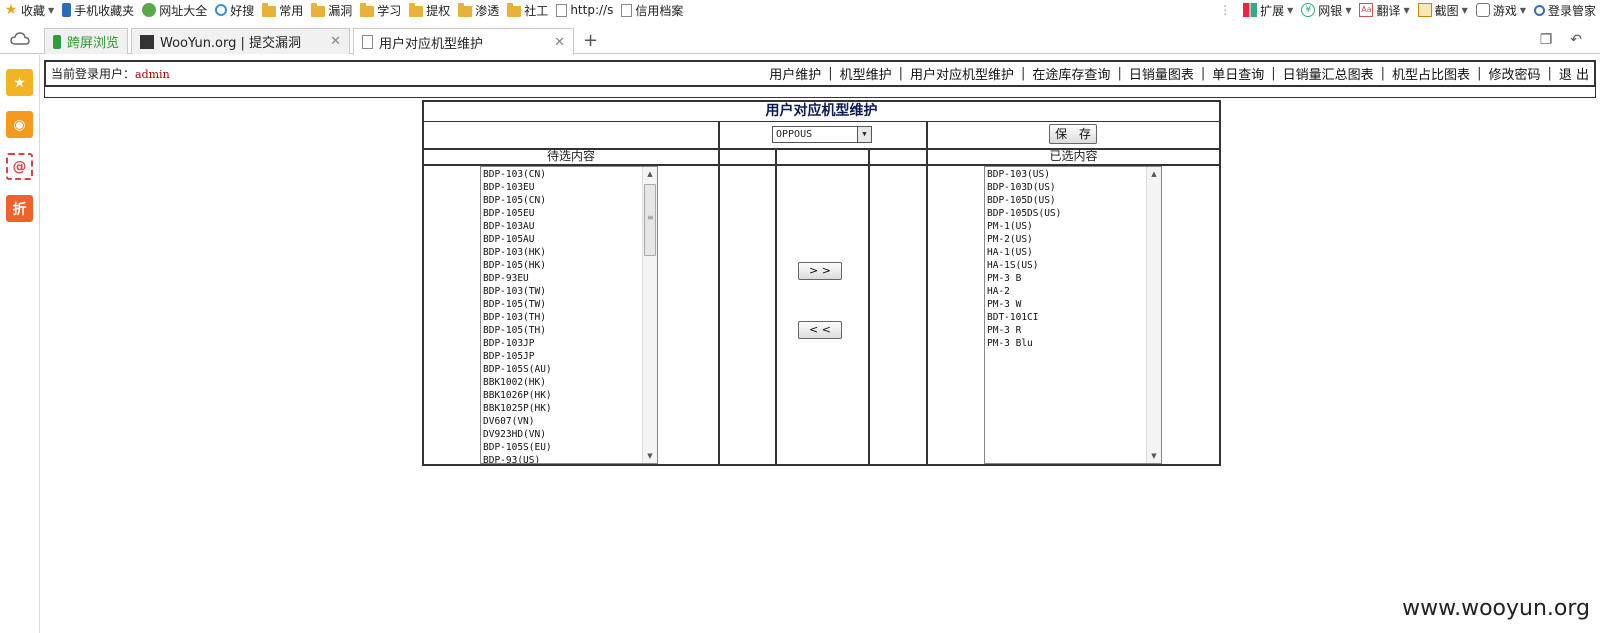 This screenshot has width=1600, height=633. Describe the element at coordinates (19, 124) in the screenshot. I see `weibo-icon: ◉` at that location.